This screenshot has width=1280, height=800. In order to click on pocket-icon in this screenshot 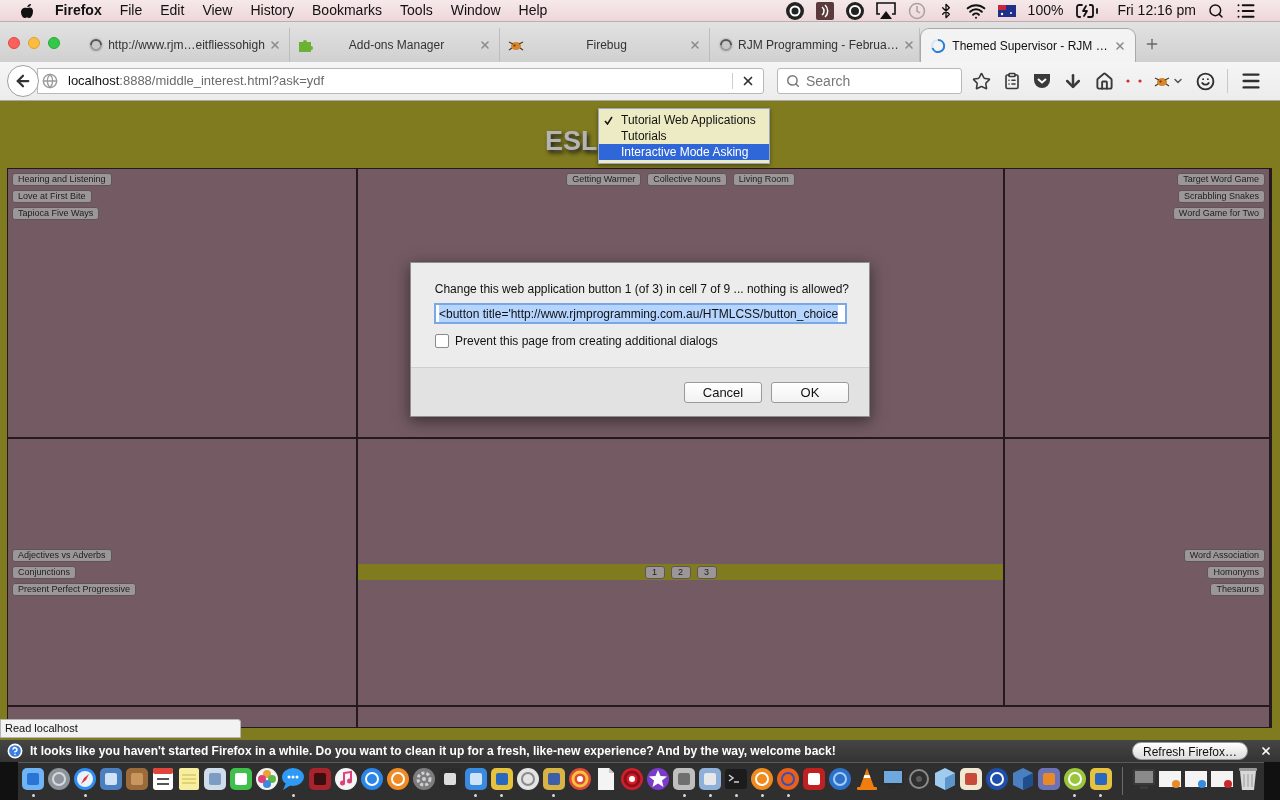, I will do `click(1042, 81)`.